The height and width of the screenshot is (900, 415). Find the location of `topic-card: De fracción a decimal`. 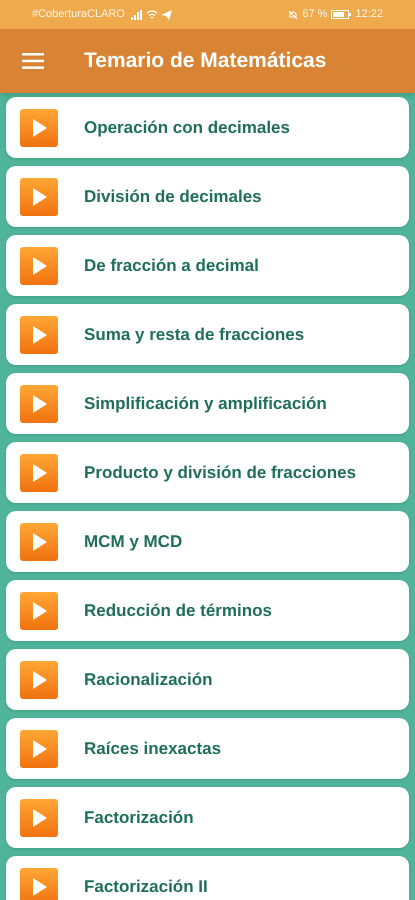

topic-card: De fracción a decimal is located at coordinates (207, 265).